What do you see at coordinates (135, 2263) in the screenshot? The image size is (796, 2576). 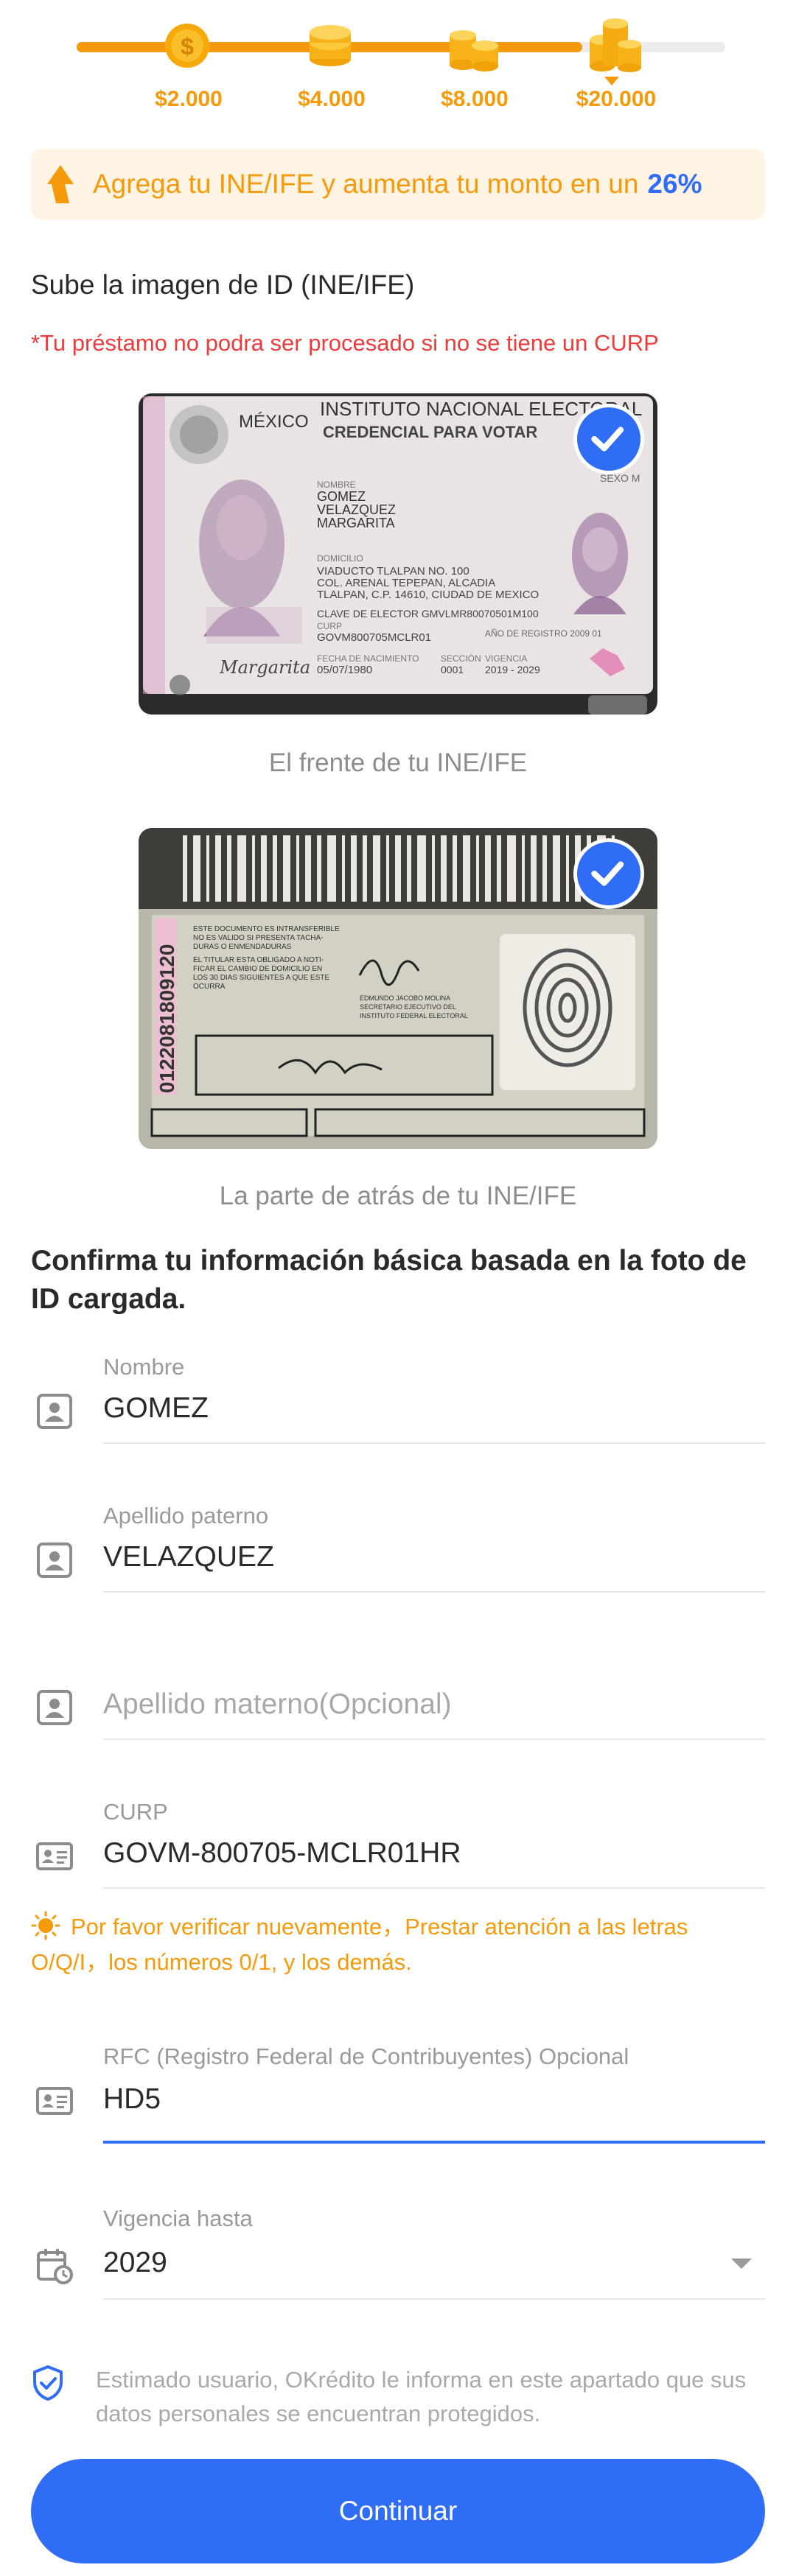 I see `vigencia-select: 2029` at bounding box center [135, 2263].